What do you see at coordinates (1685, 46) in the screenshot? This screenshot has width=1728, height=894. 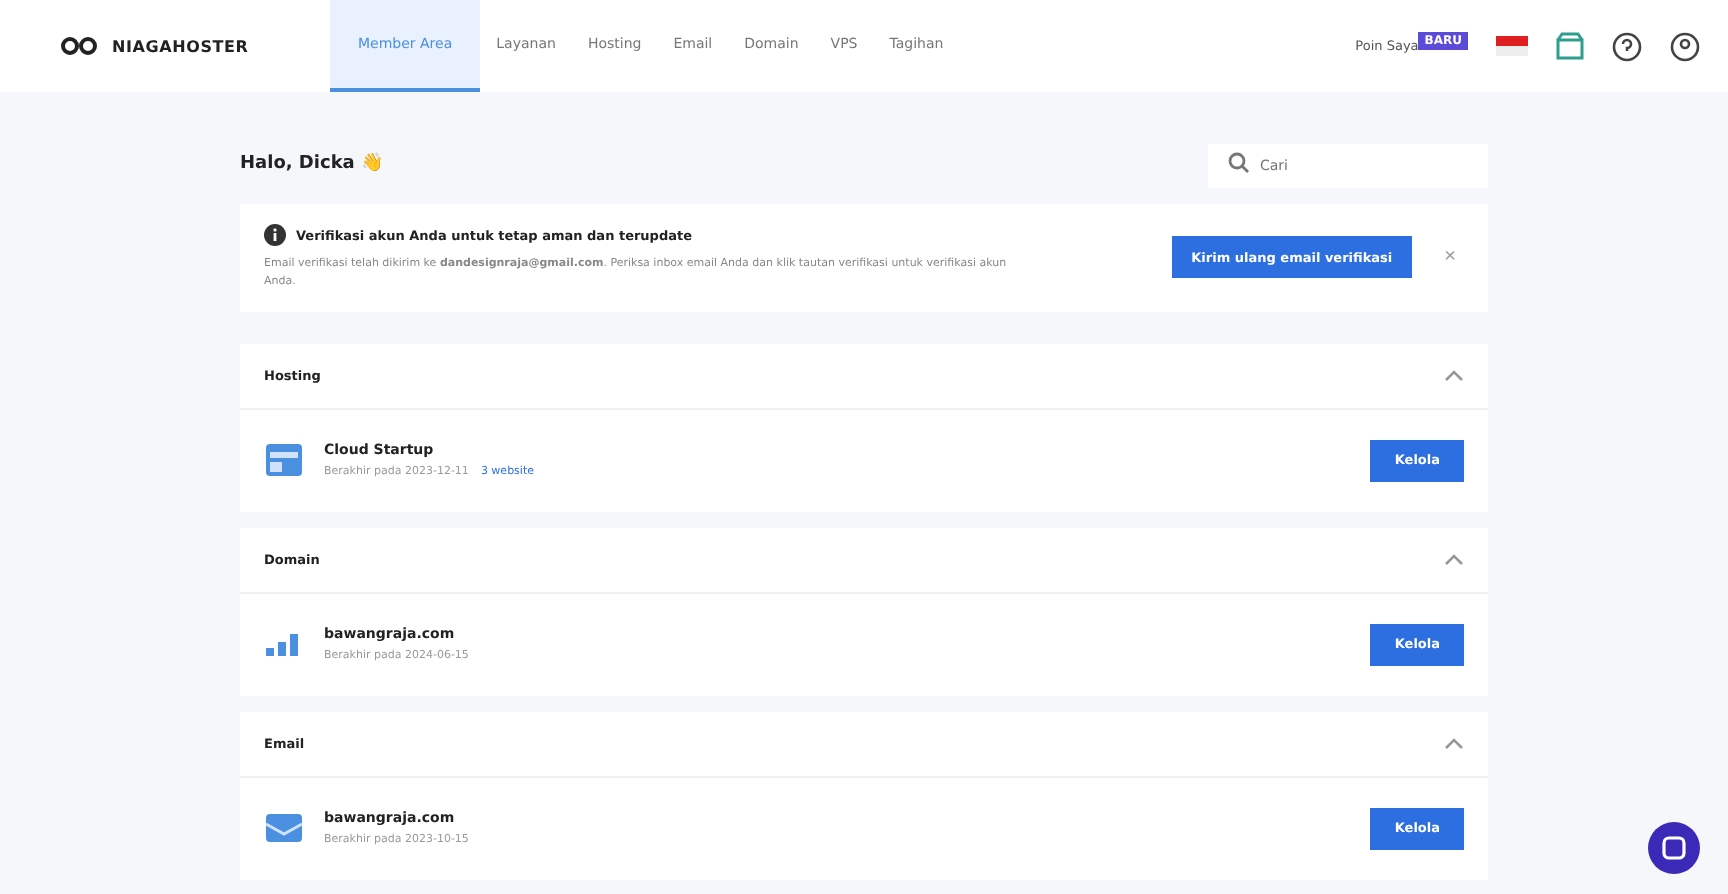 I see `user-icon` at bounding box center [1685, 46].